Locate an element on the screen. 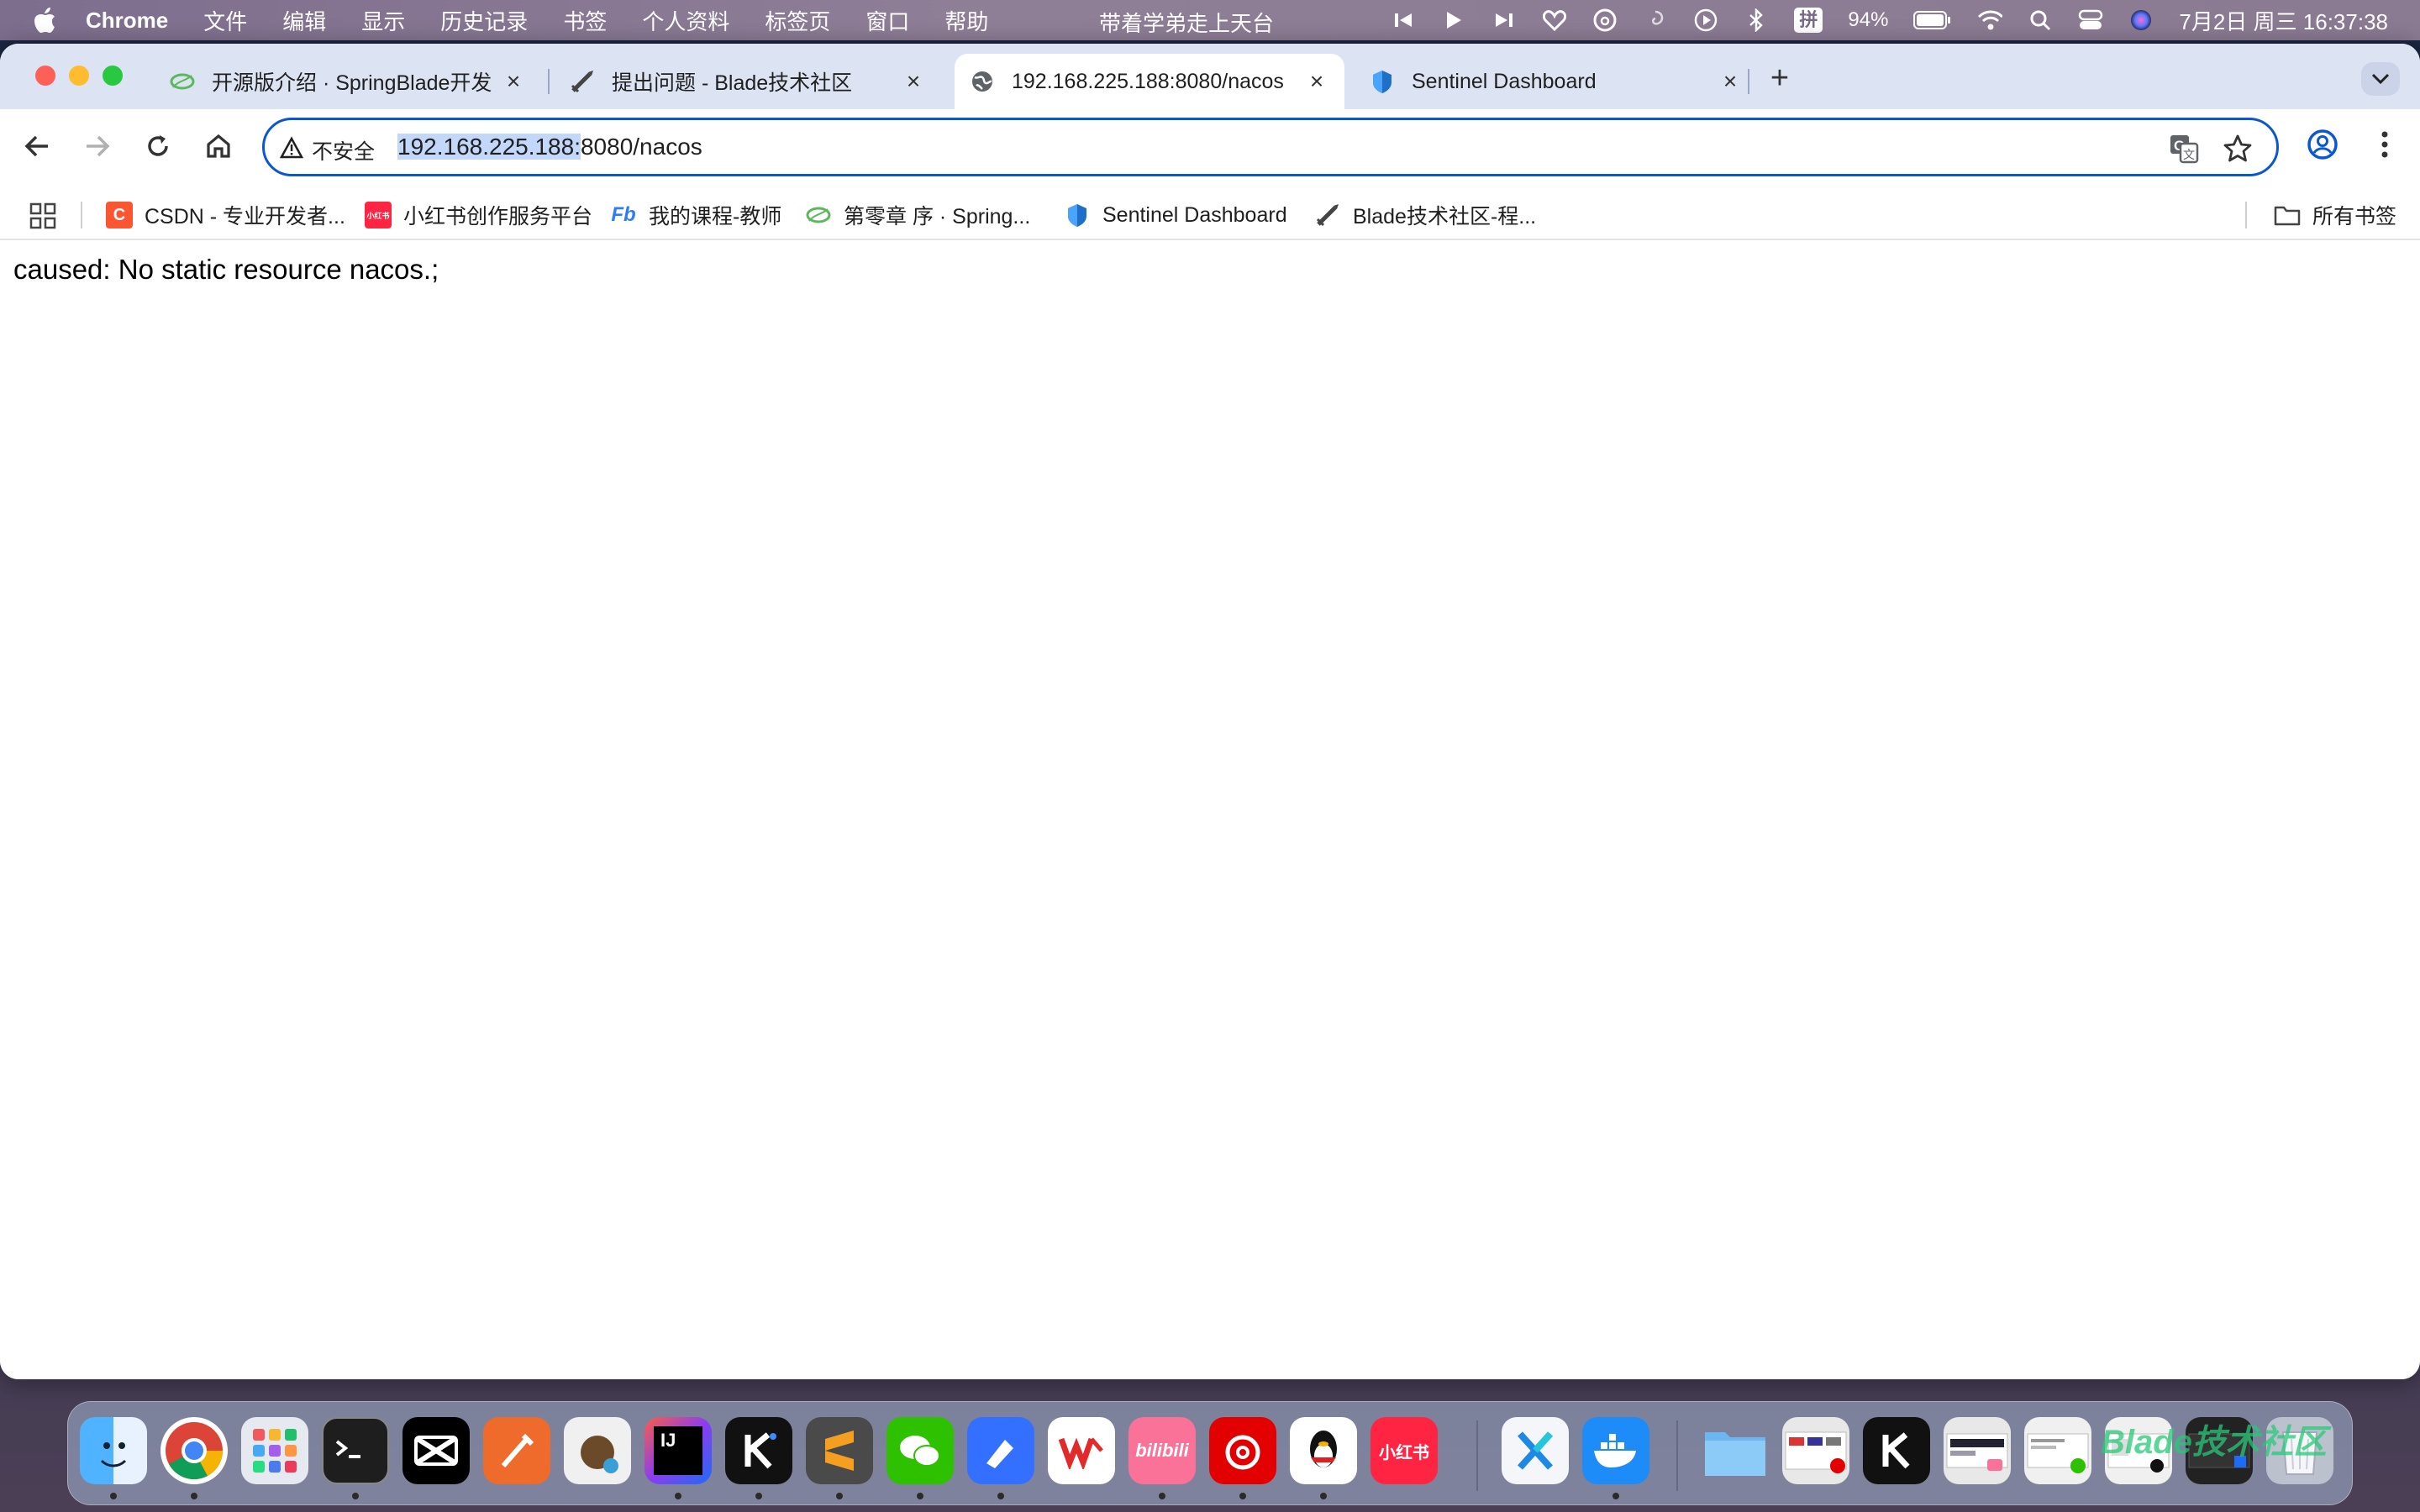 Image resolution: width=2420 pixels, height=1512 pixels. close-window-button is located at coordinates (45, 76).